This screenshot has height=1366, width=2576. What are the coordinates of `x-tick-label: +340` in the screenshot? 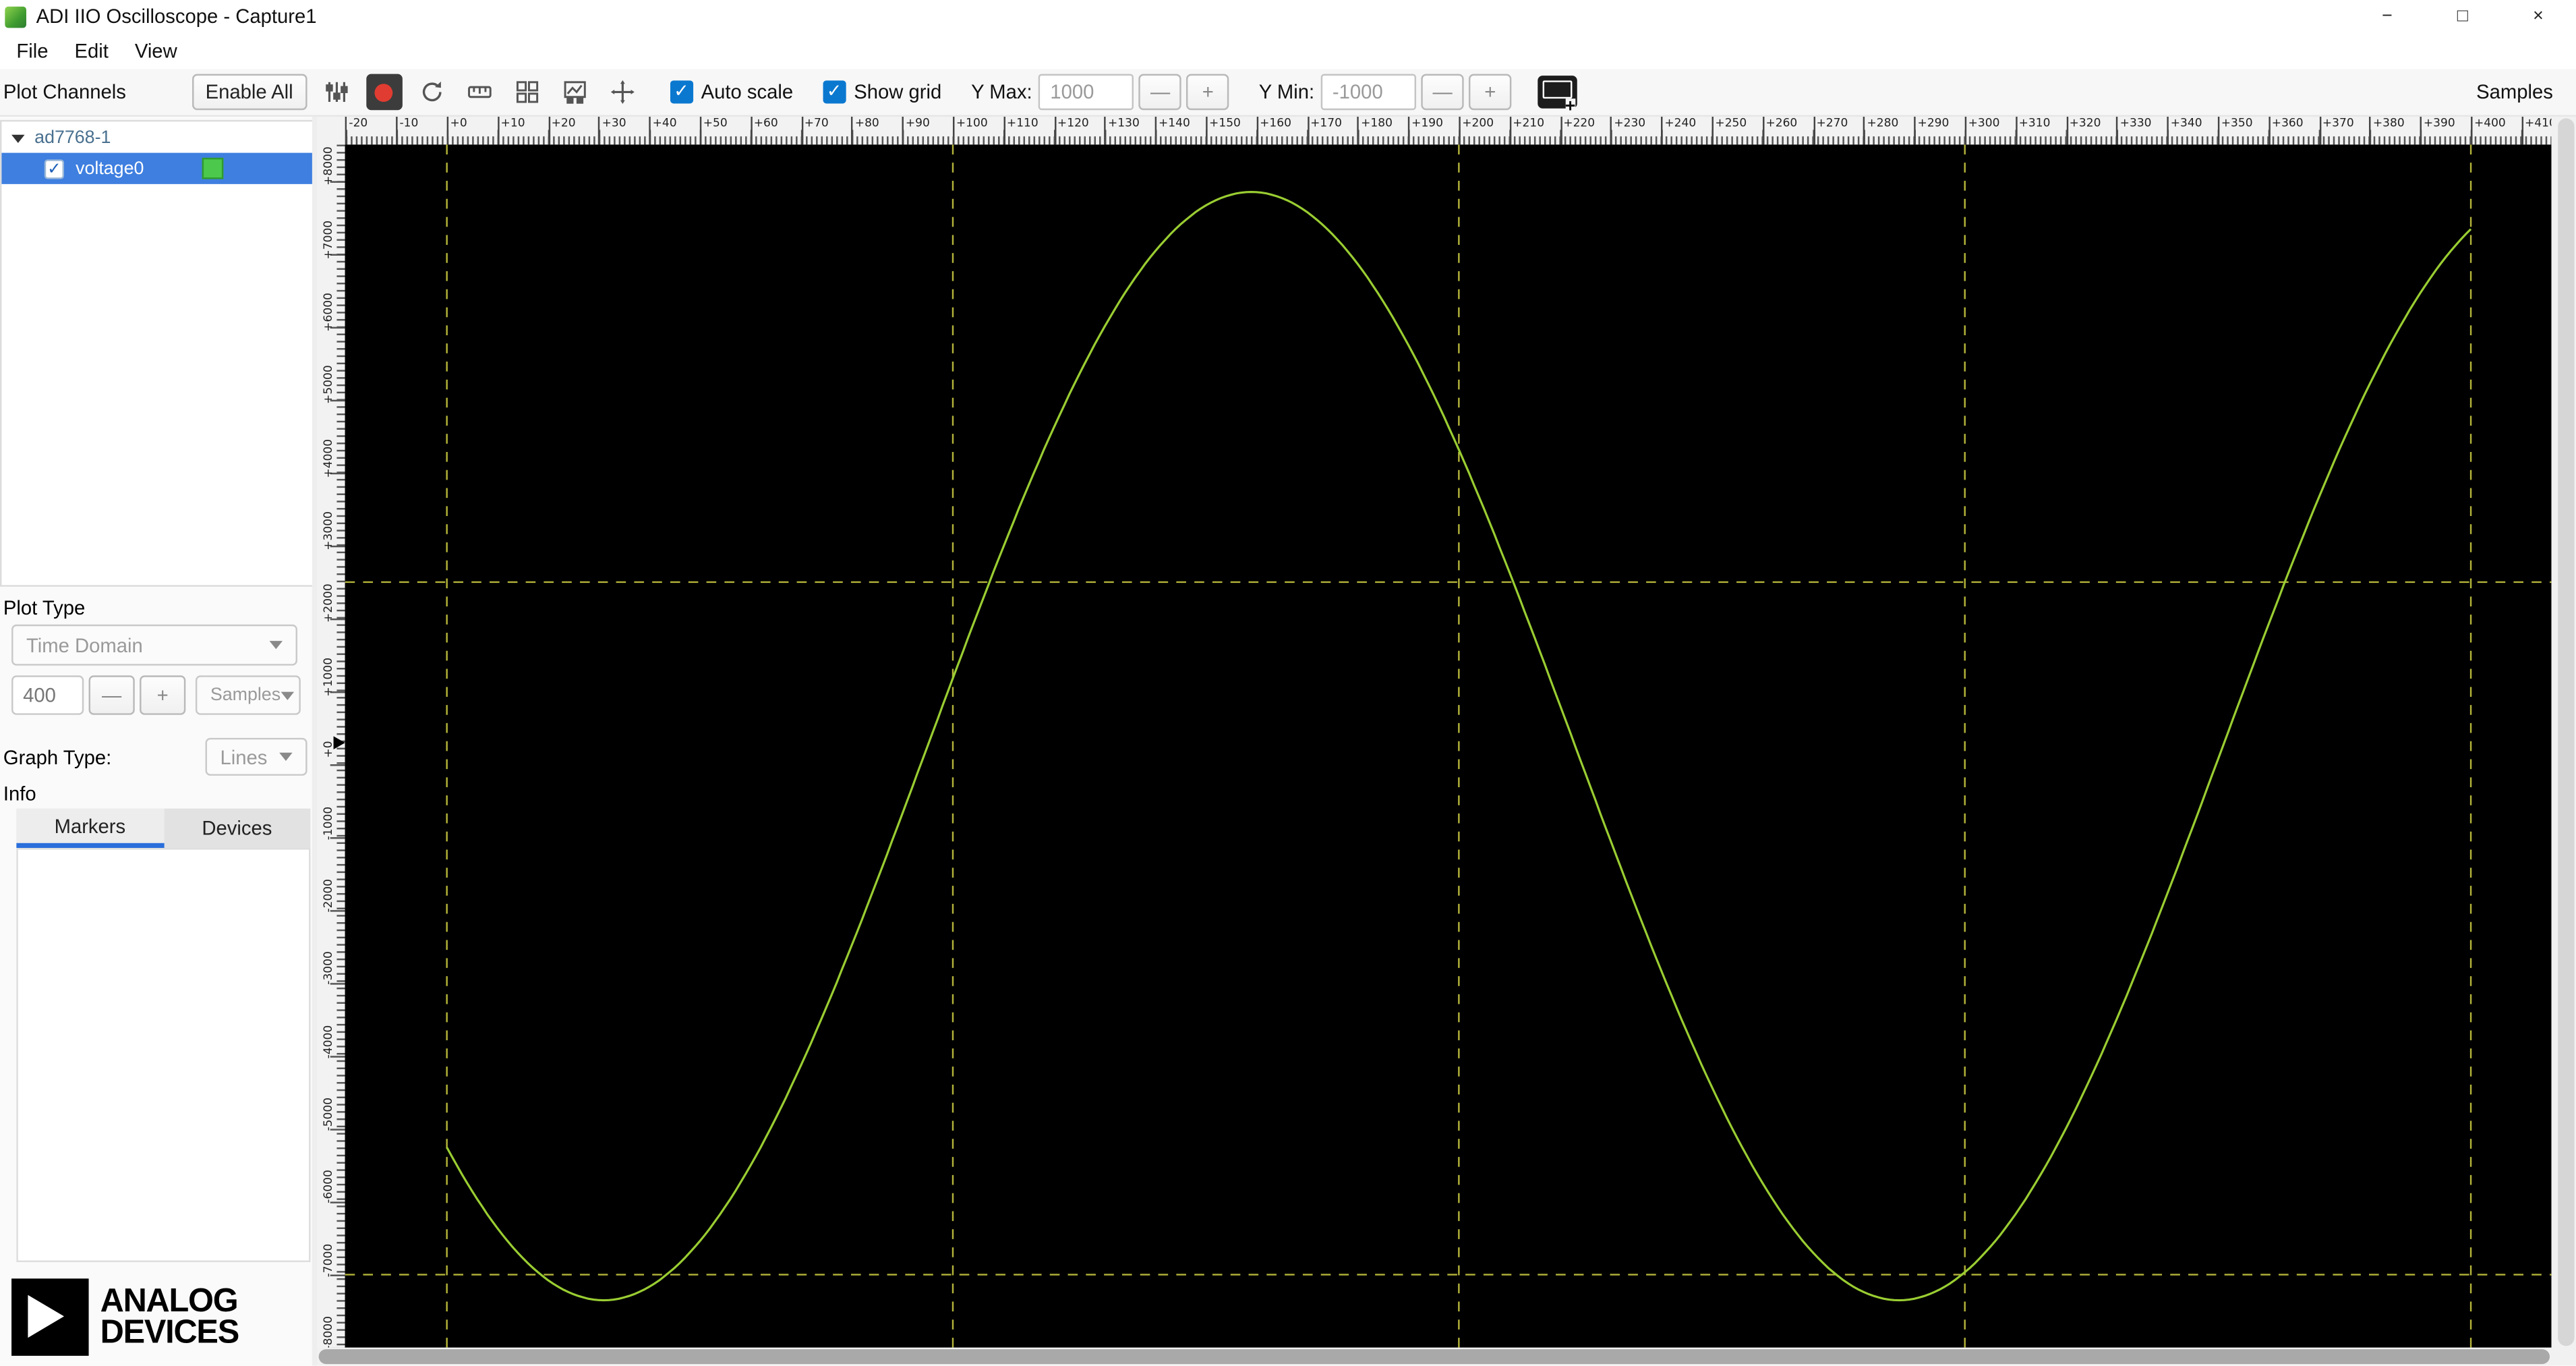 It's located at (2184, 130).